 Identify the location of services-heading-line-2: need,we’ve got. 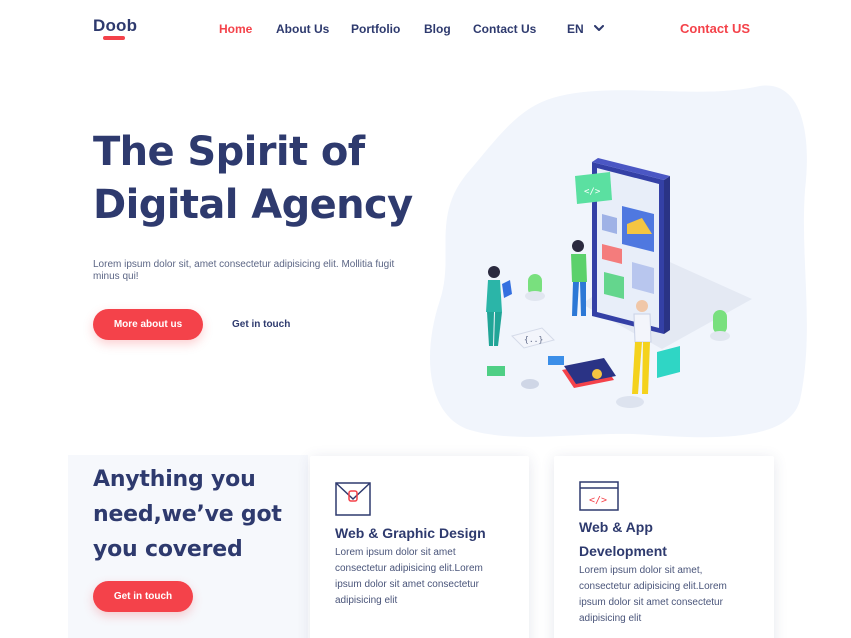
(187, 514).